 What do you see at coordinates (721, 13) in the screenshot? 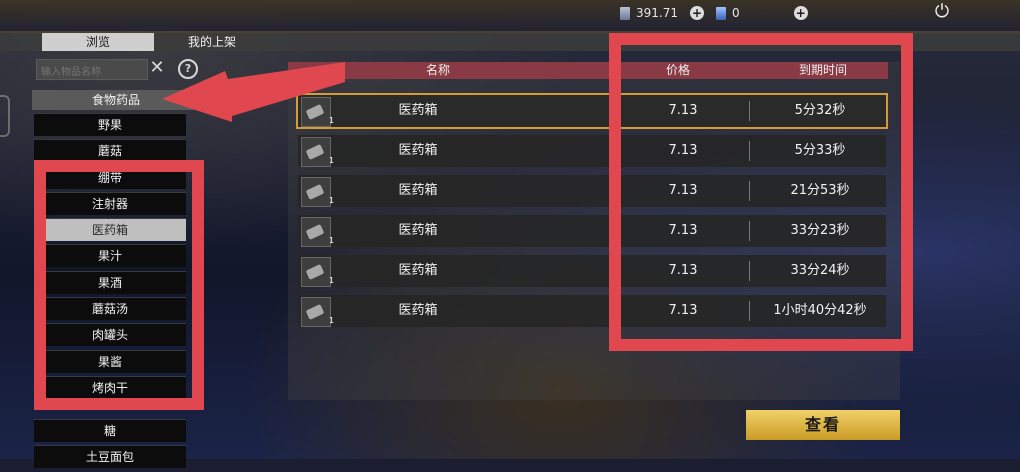
I see `card-icon` at bounding box center [721, 13].